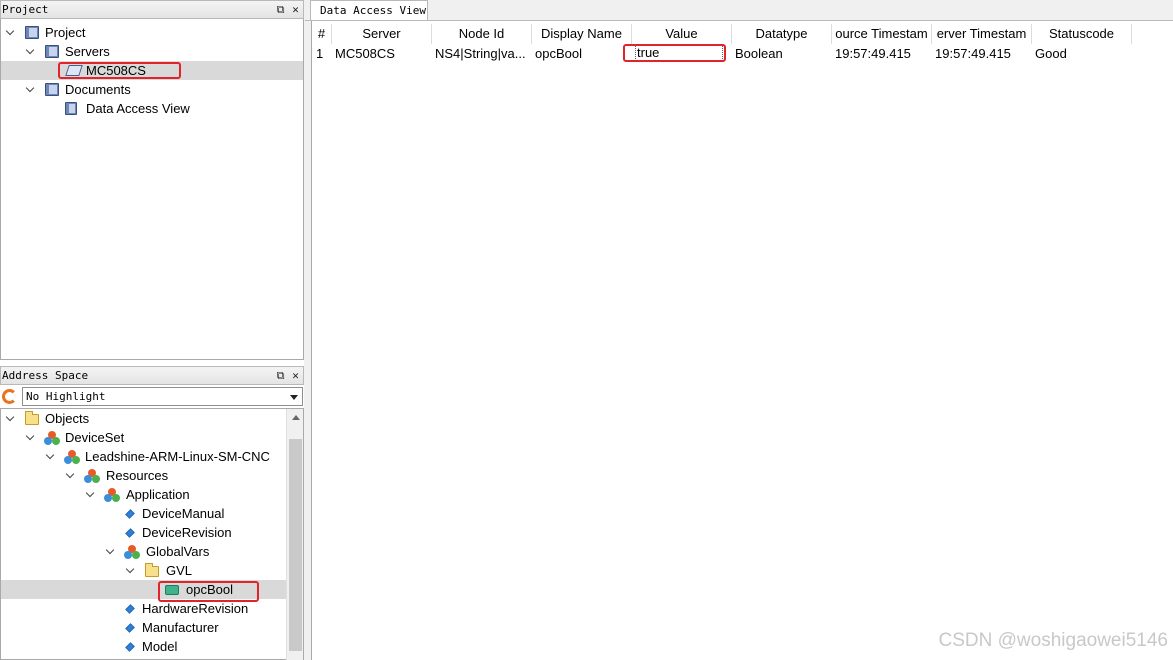  Describe the element at coordinates (365, 53) in the screenshot. I see `cell-server: MC508CS` at that location.